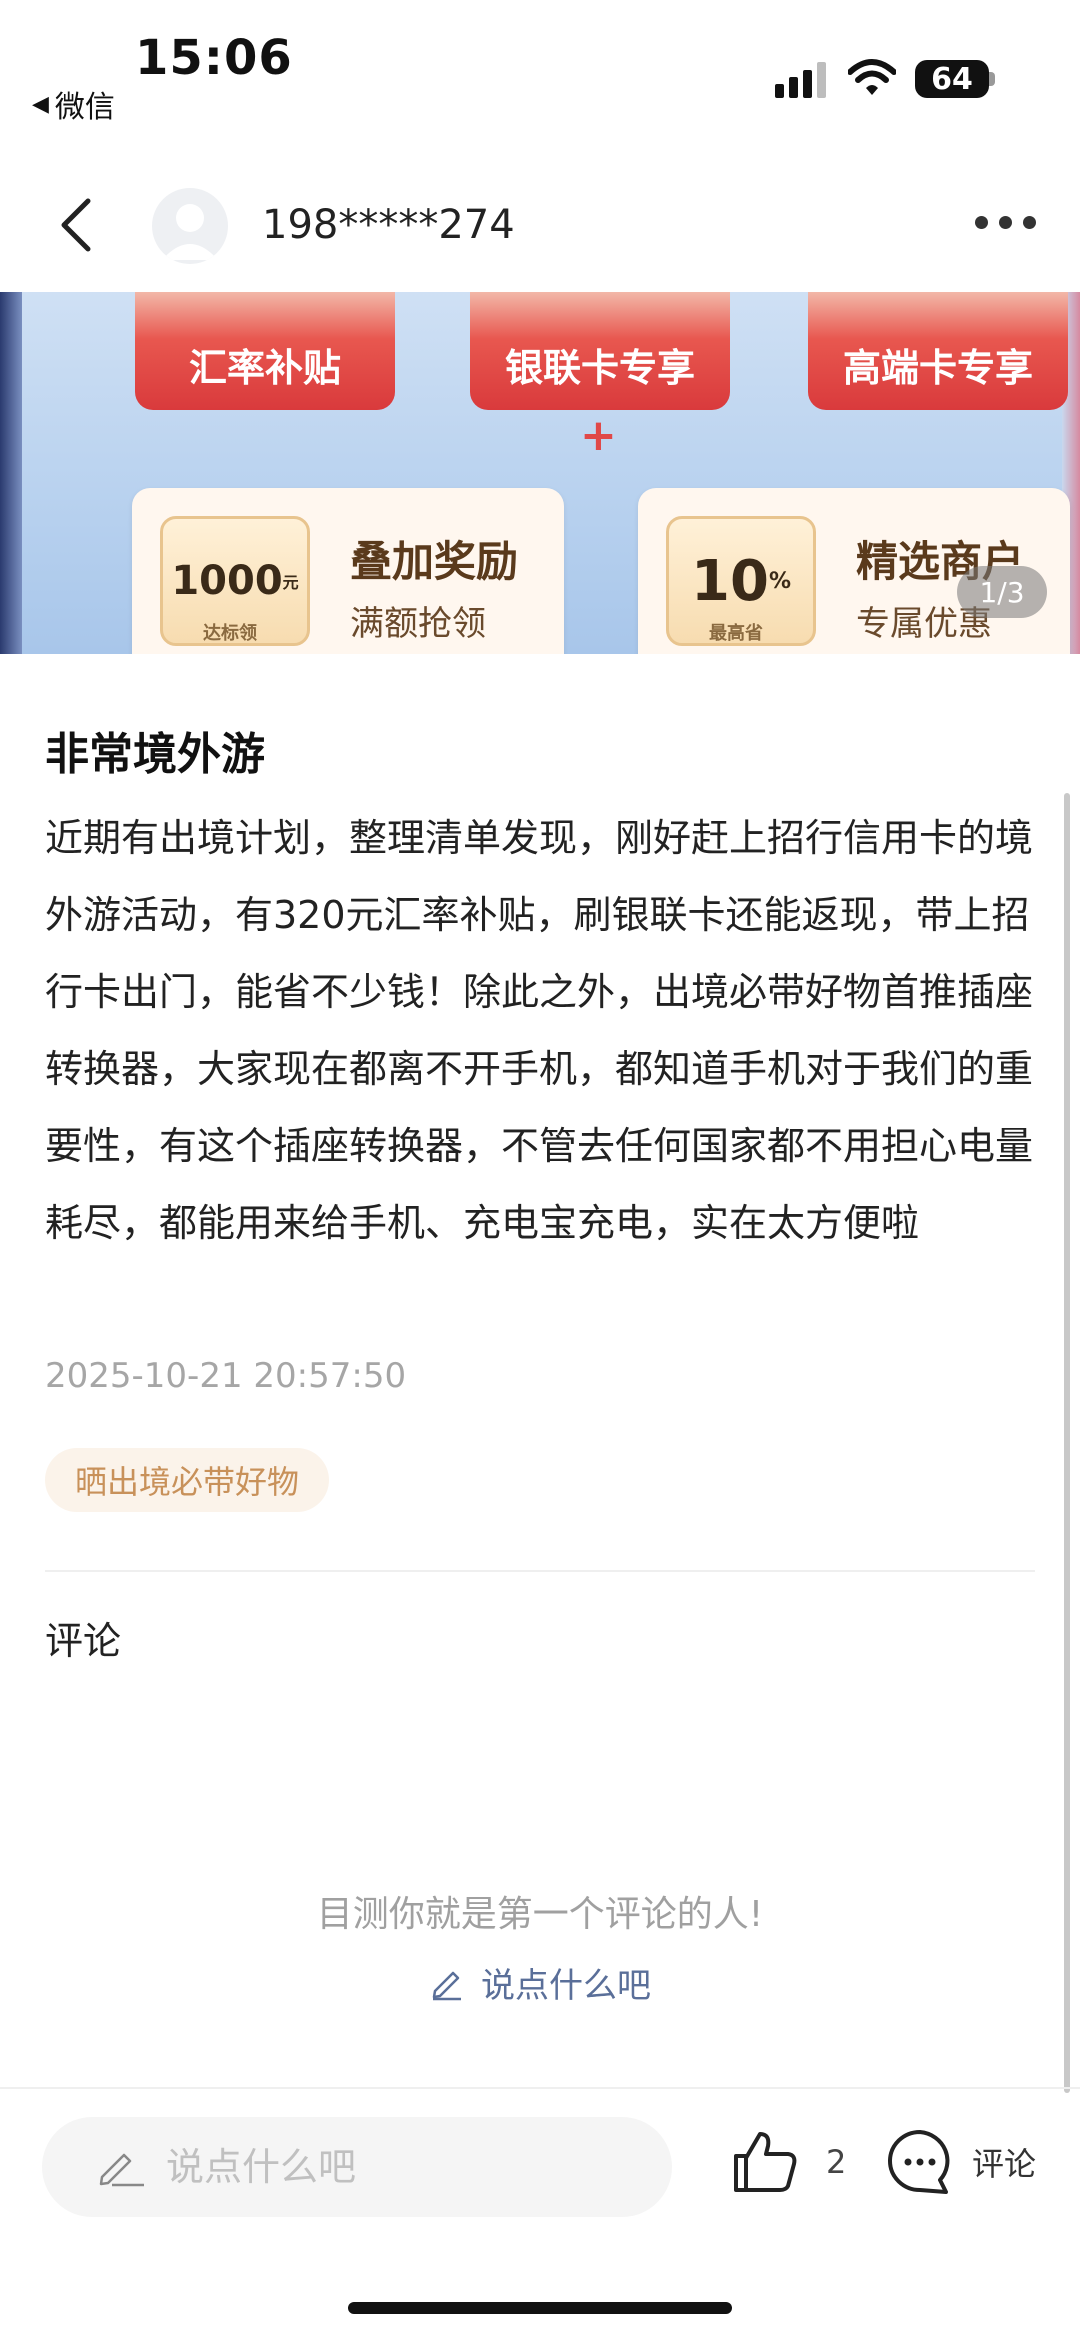 The image size is (1080, 2341). What do you see at coordinates (938, 351) in the screenshot?
I see `banner-tag-3: 高端卡专享` at bounding box center [938, 351].